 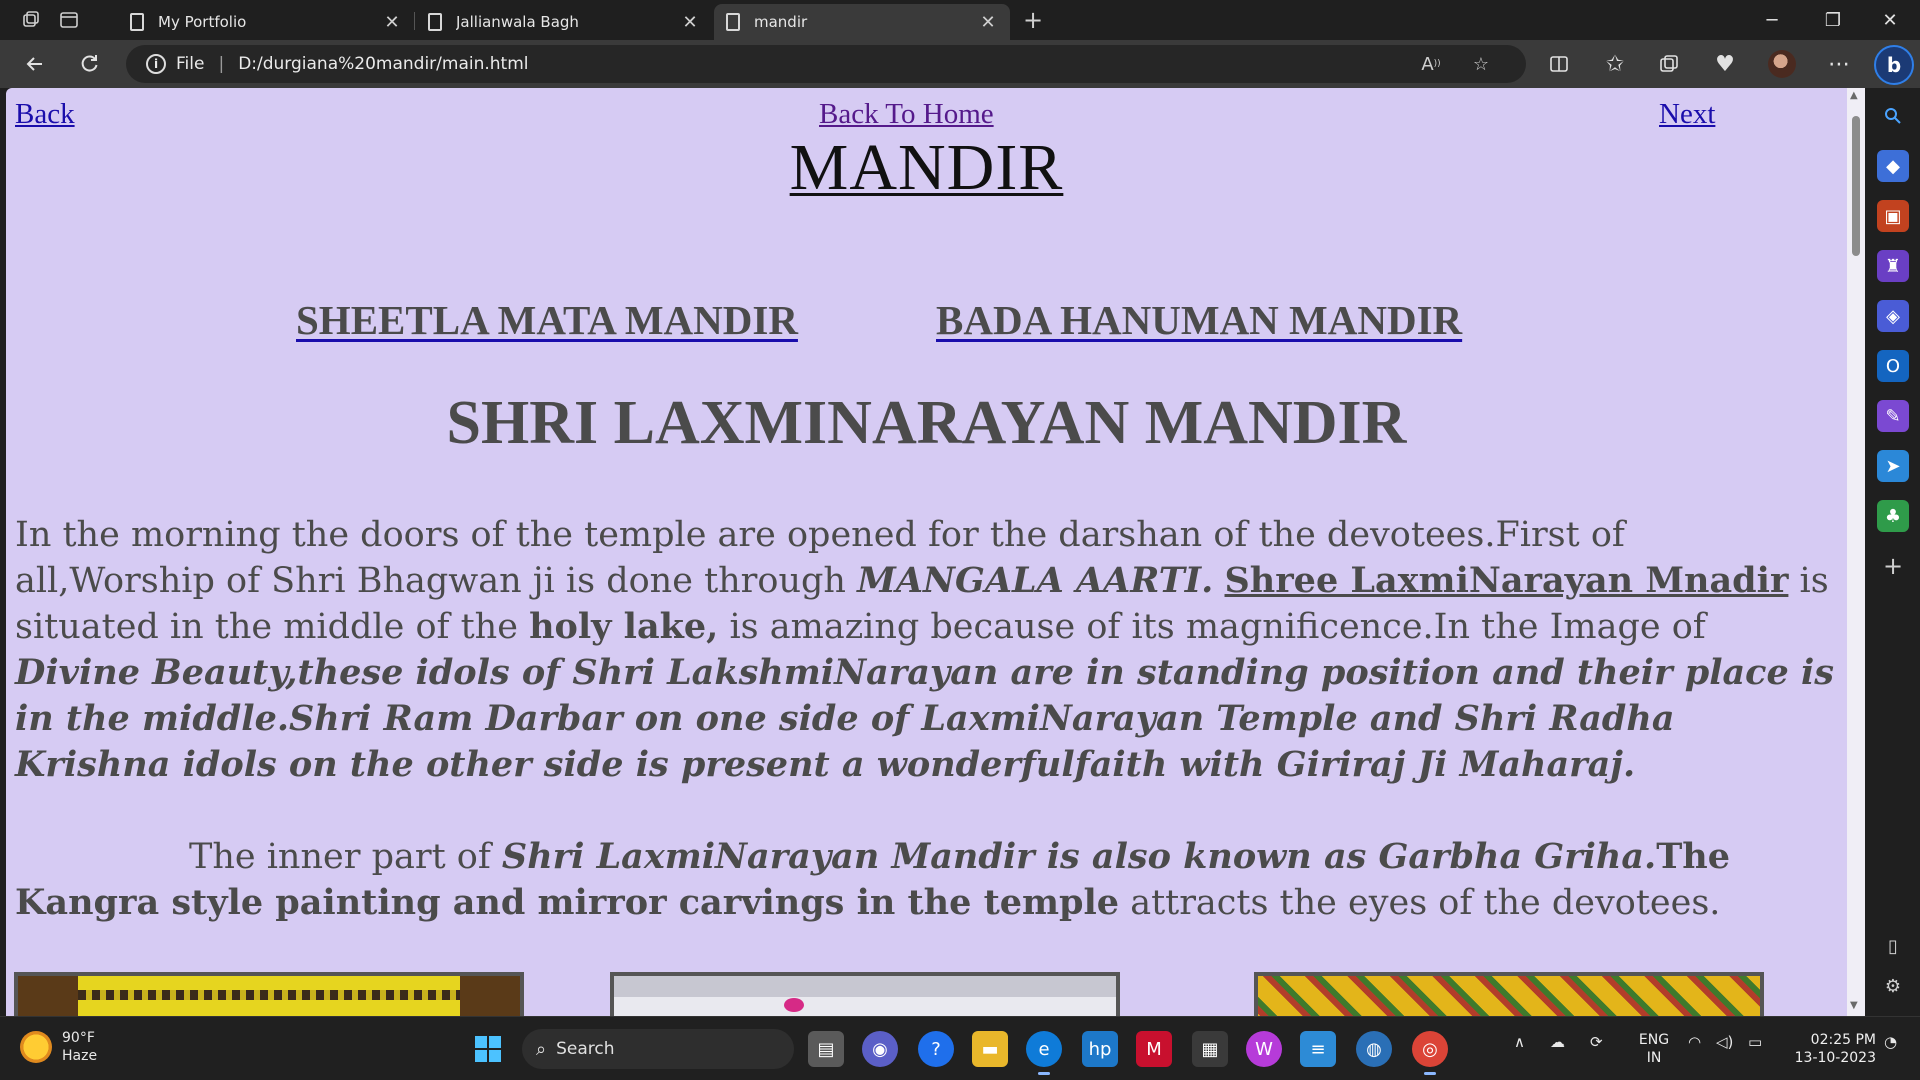 I want to click on read-aloud-icon: A)), so click(x=1431, y=64).